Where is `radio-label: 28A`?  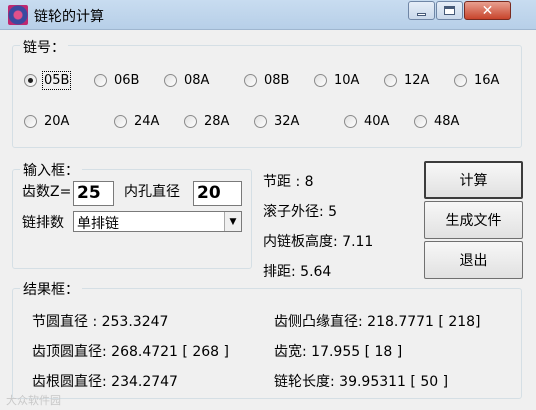
radio-label: 28A is located at coordinates (217, 121).